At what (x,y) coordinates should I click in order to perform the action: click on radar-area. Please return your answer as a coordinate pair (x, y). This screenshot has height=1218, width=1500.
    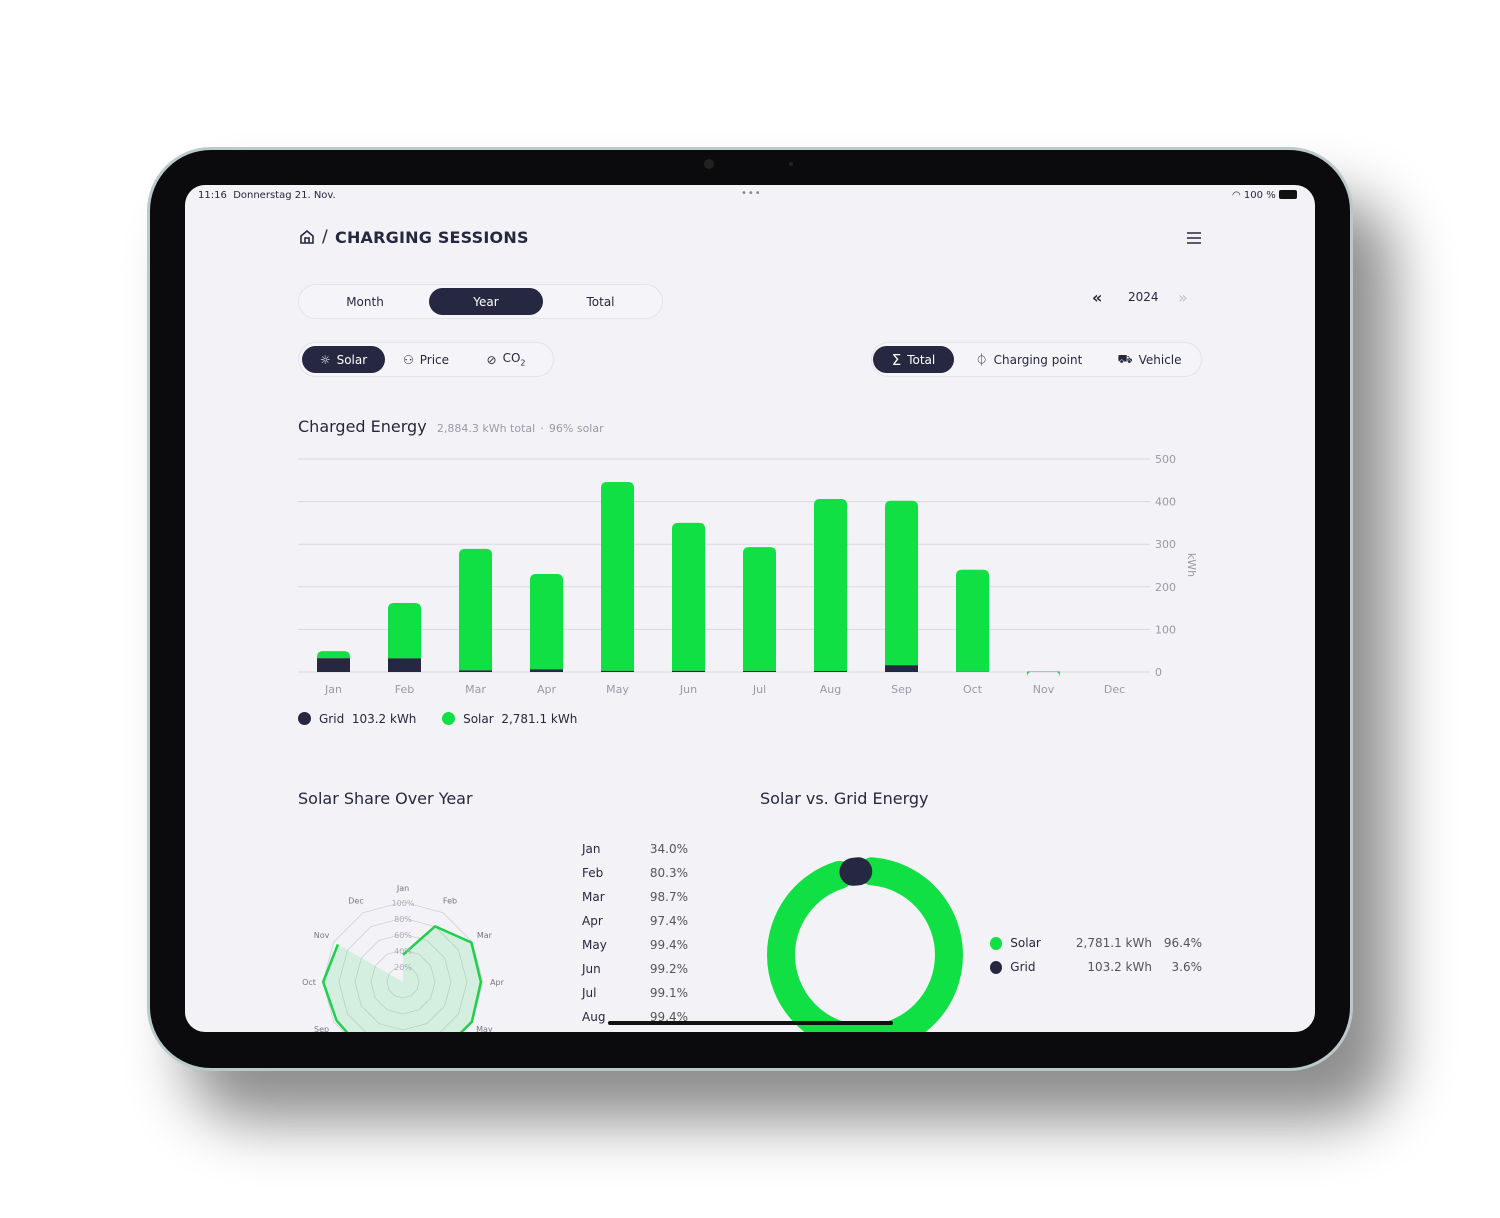
    Looking at the image, I should click on (402, 979).